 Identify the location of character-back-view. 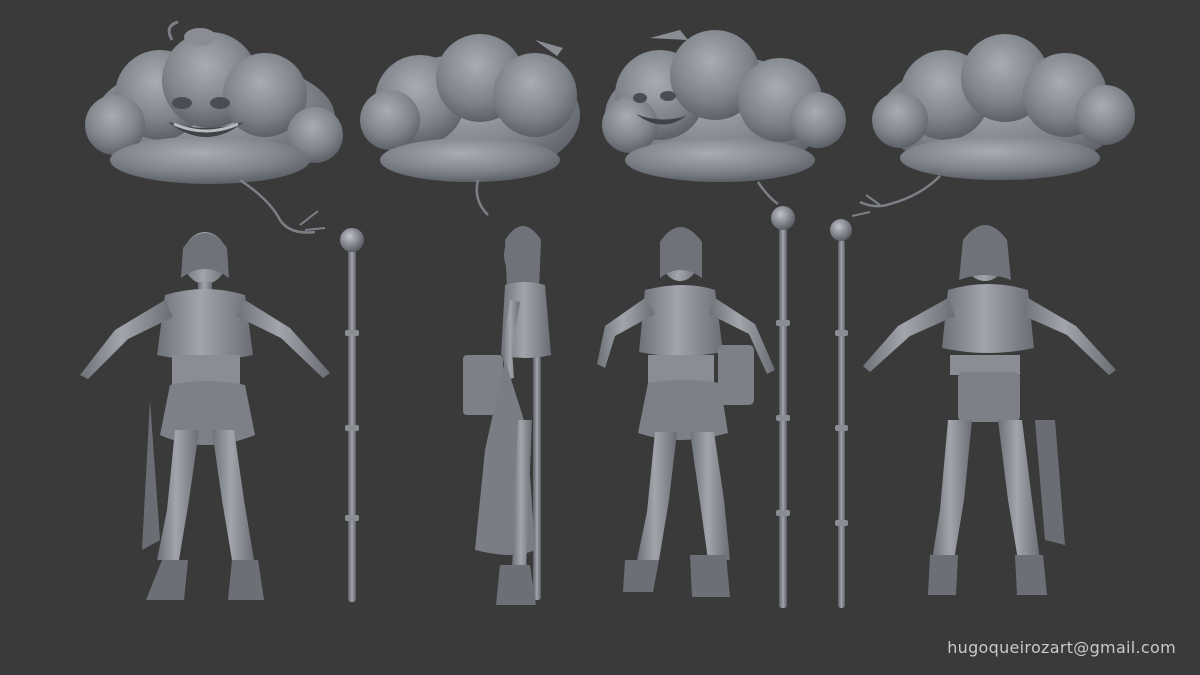
(989, 410).